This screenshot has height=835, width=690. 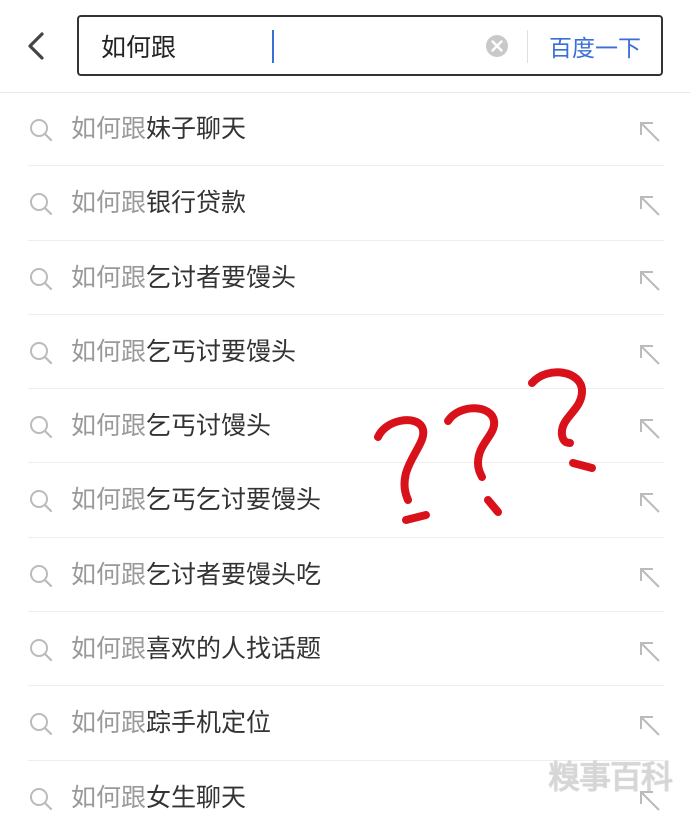 I want to click on suggestion-completion: 乞讨者要馒头, so click(x=221, y=277).